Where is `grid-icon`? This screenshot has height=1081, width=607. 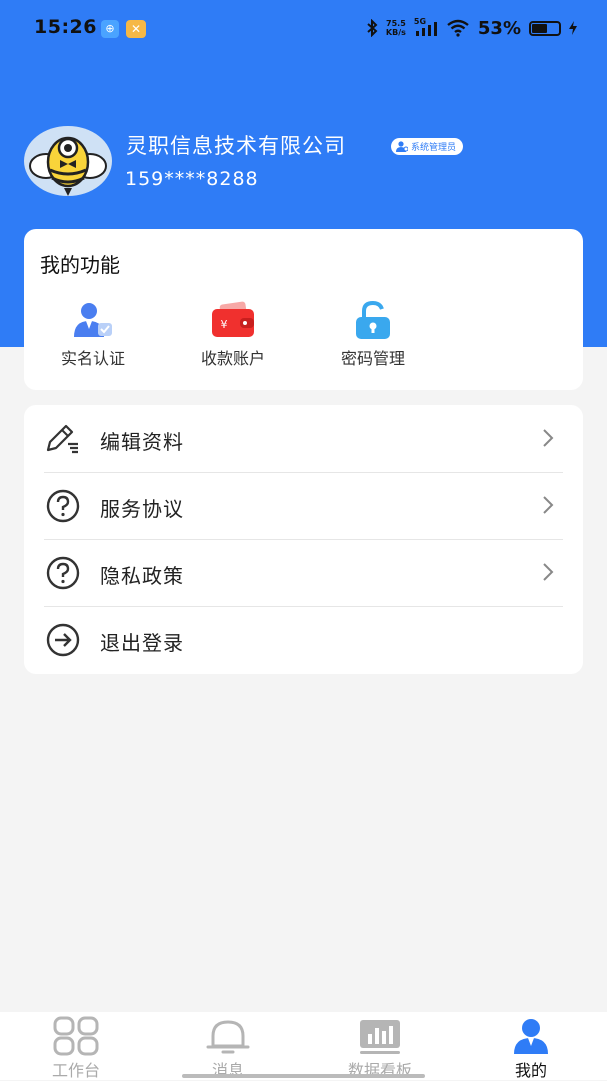
grid-icon is located at coordinates (76, 1036).